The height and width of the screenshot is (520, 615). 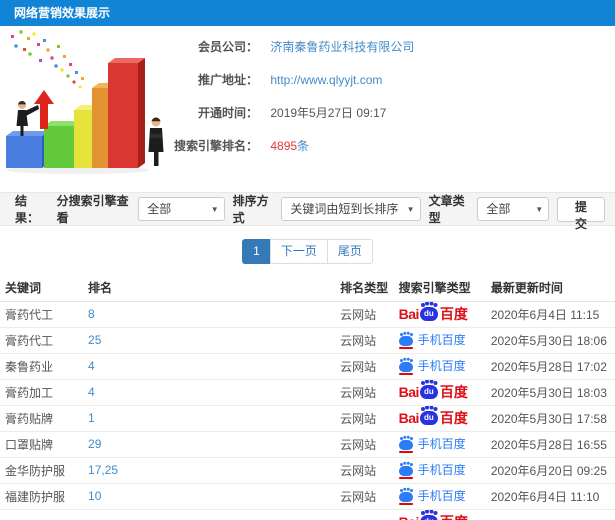 I want to click on table-row: 口罩贴牌 29 云网站 手机百度 2020年5月28日 16:55, so click(x=307, y=444).